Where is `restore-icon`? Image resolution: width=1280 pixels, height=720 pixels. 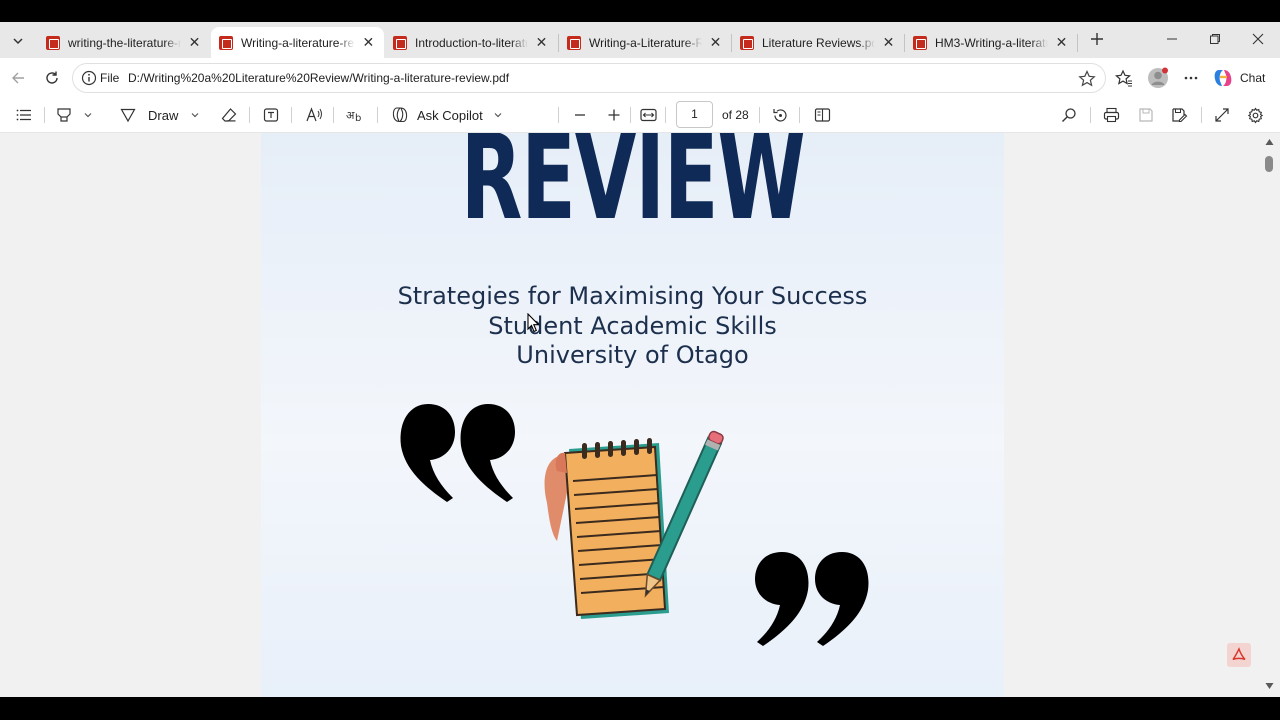 restore-icon is located at coordinates (1215, 39).